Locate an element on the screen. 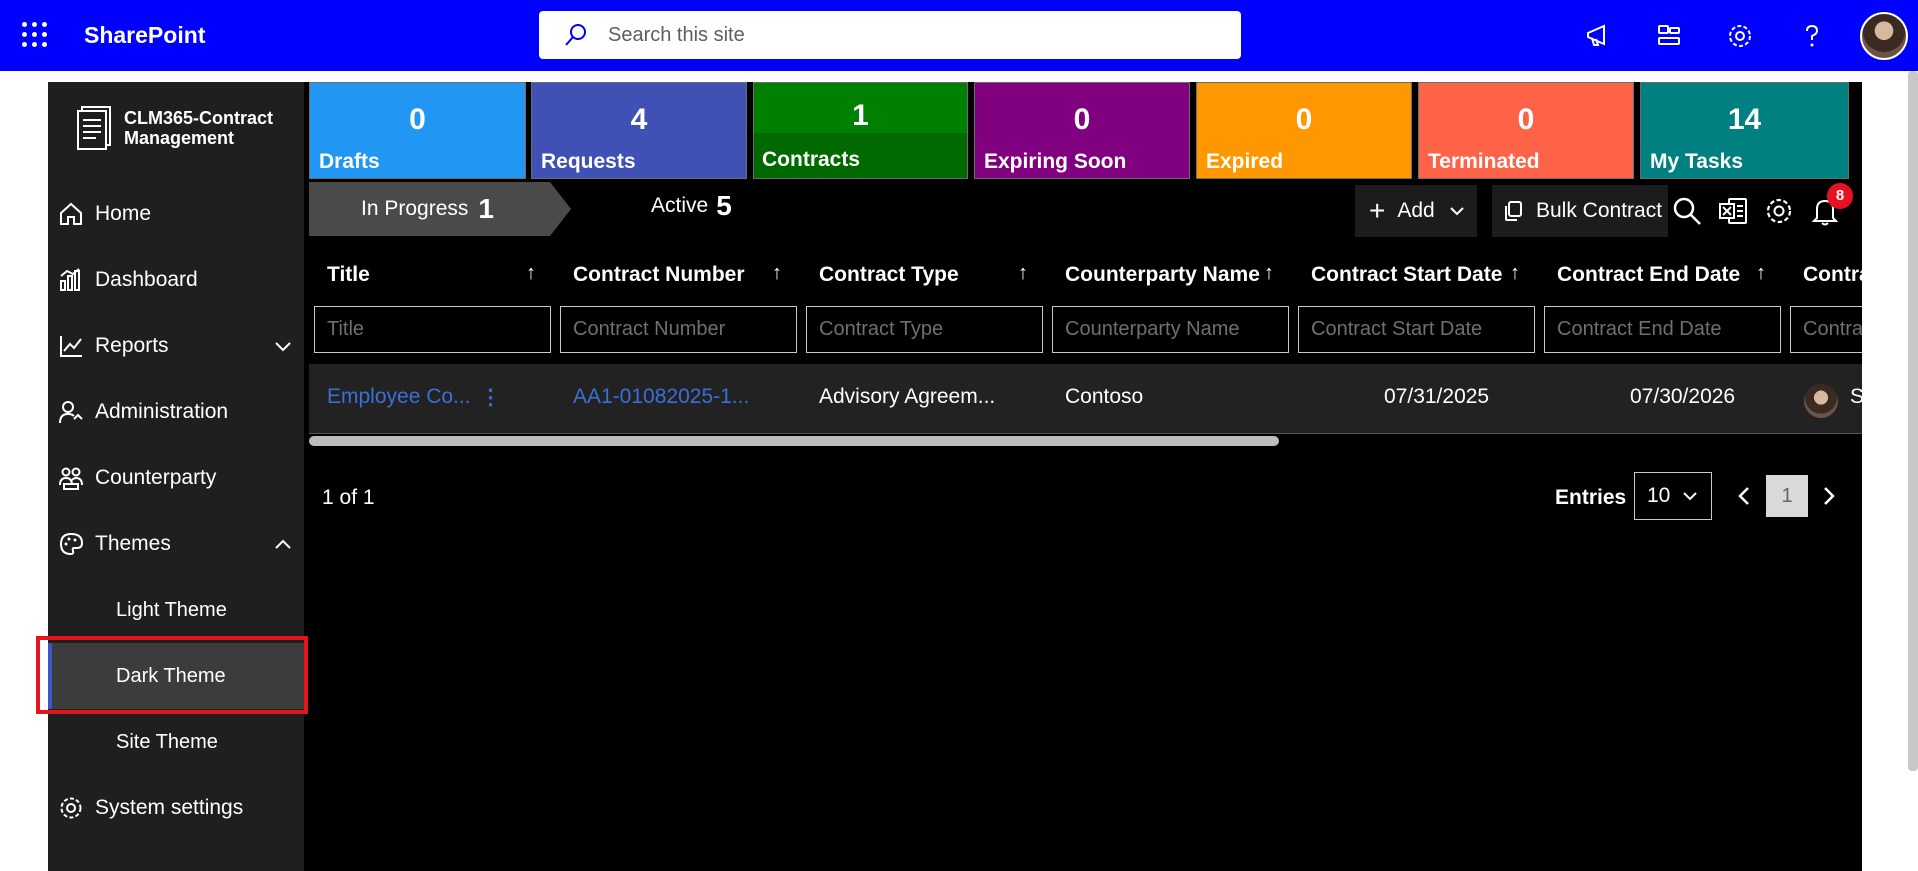  next-page-icon is located at coordinates (1829, 496).